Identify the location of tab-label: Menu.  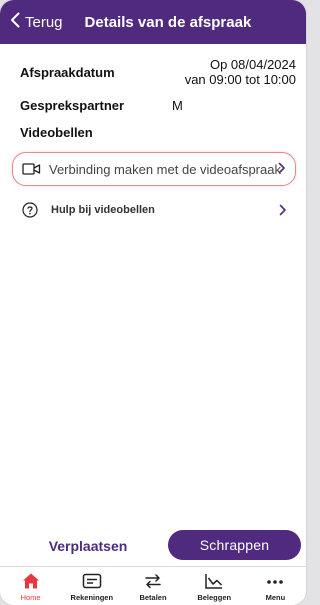
(275, 597).